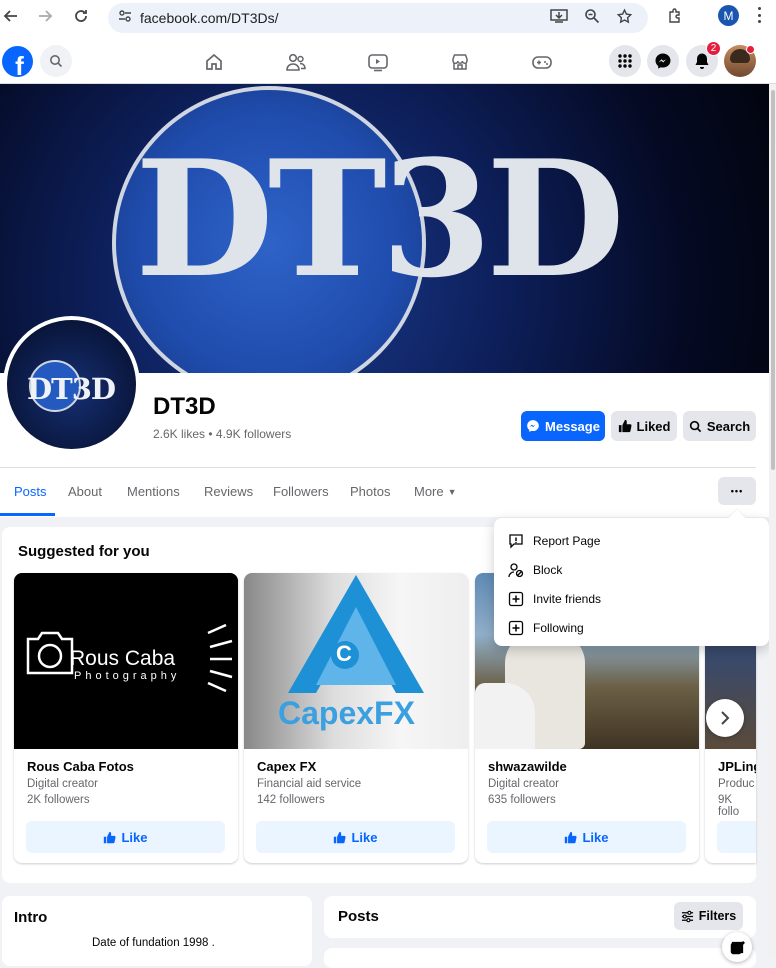 The image size is (776, 968). What do you see at coordinates (717, 916) in the screenshot?
I see `filters-label: Filters` at bounding box center [717, 916].